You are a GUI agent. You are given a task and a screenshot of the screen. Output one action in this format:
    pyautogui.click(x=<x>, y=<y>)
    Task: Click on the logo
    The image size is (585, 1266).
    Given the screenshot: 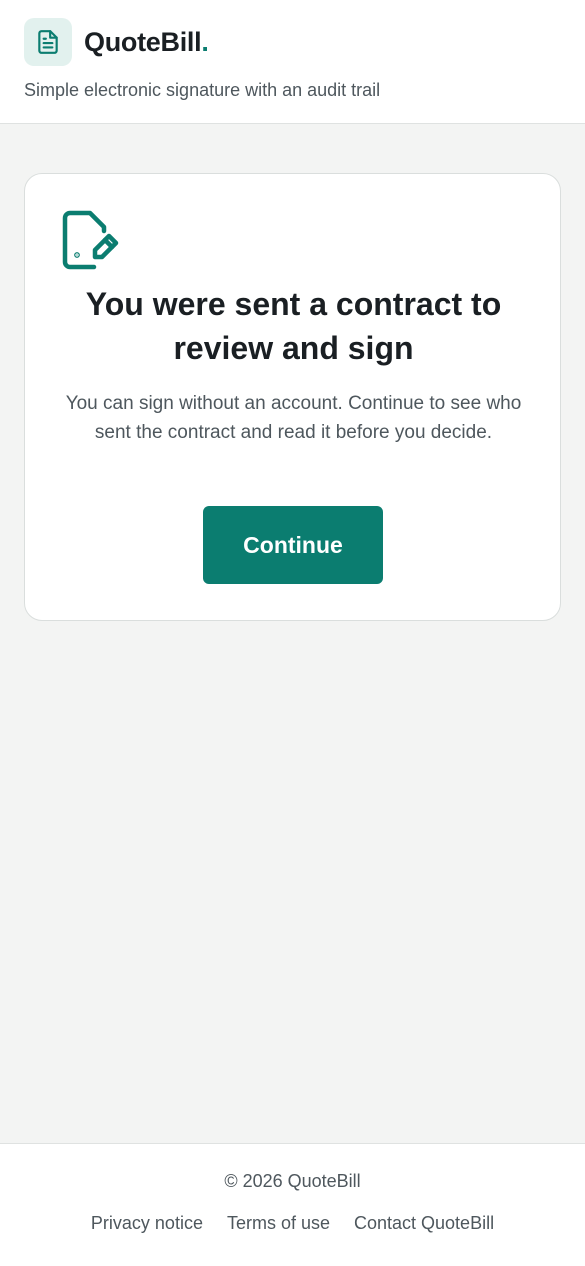 What is the action you would take?
    pyautogui.click(x=48, y=42)
    